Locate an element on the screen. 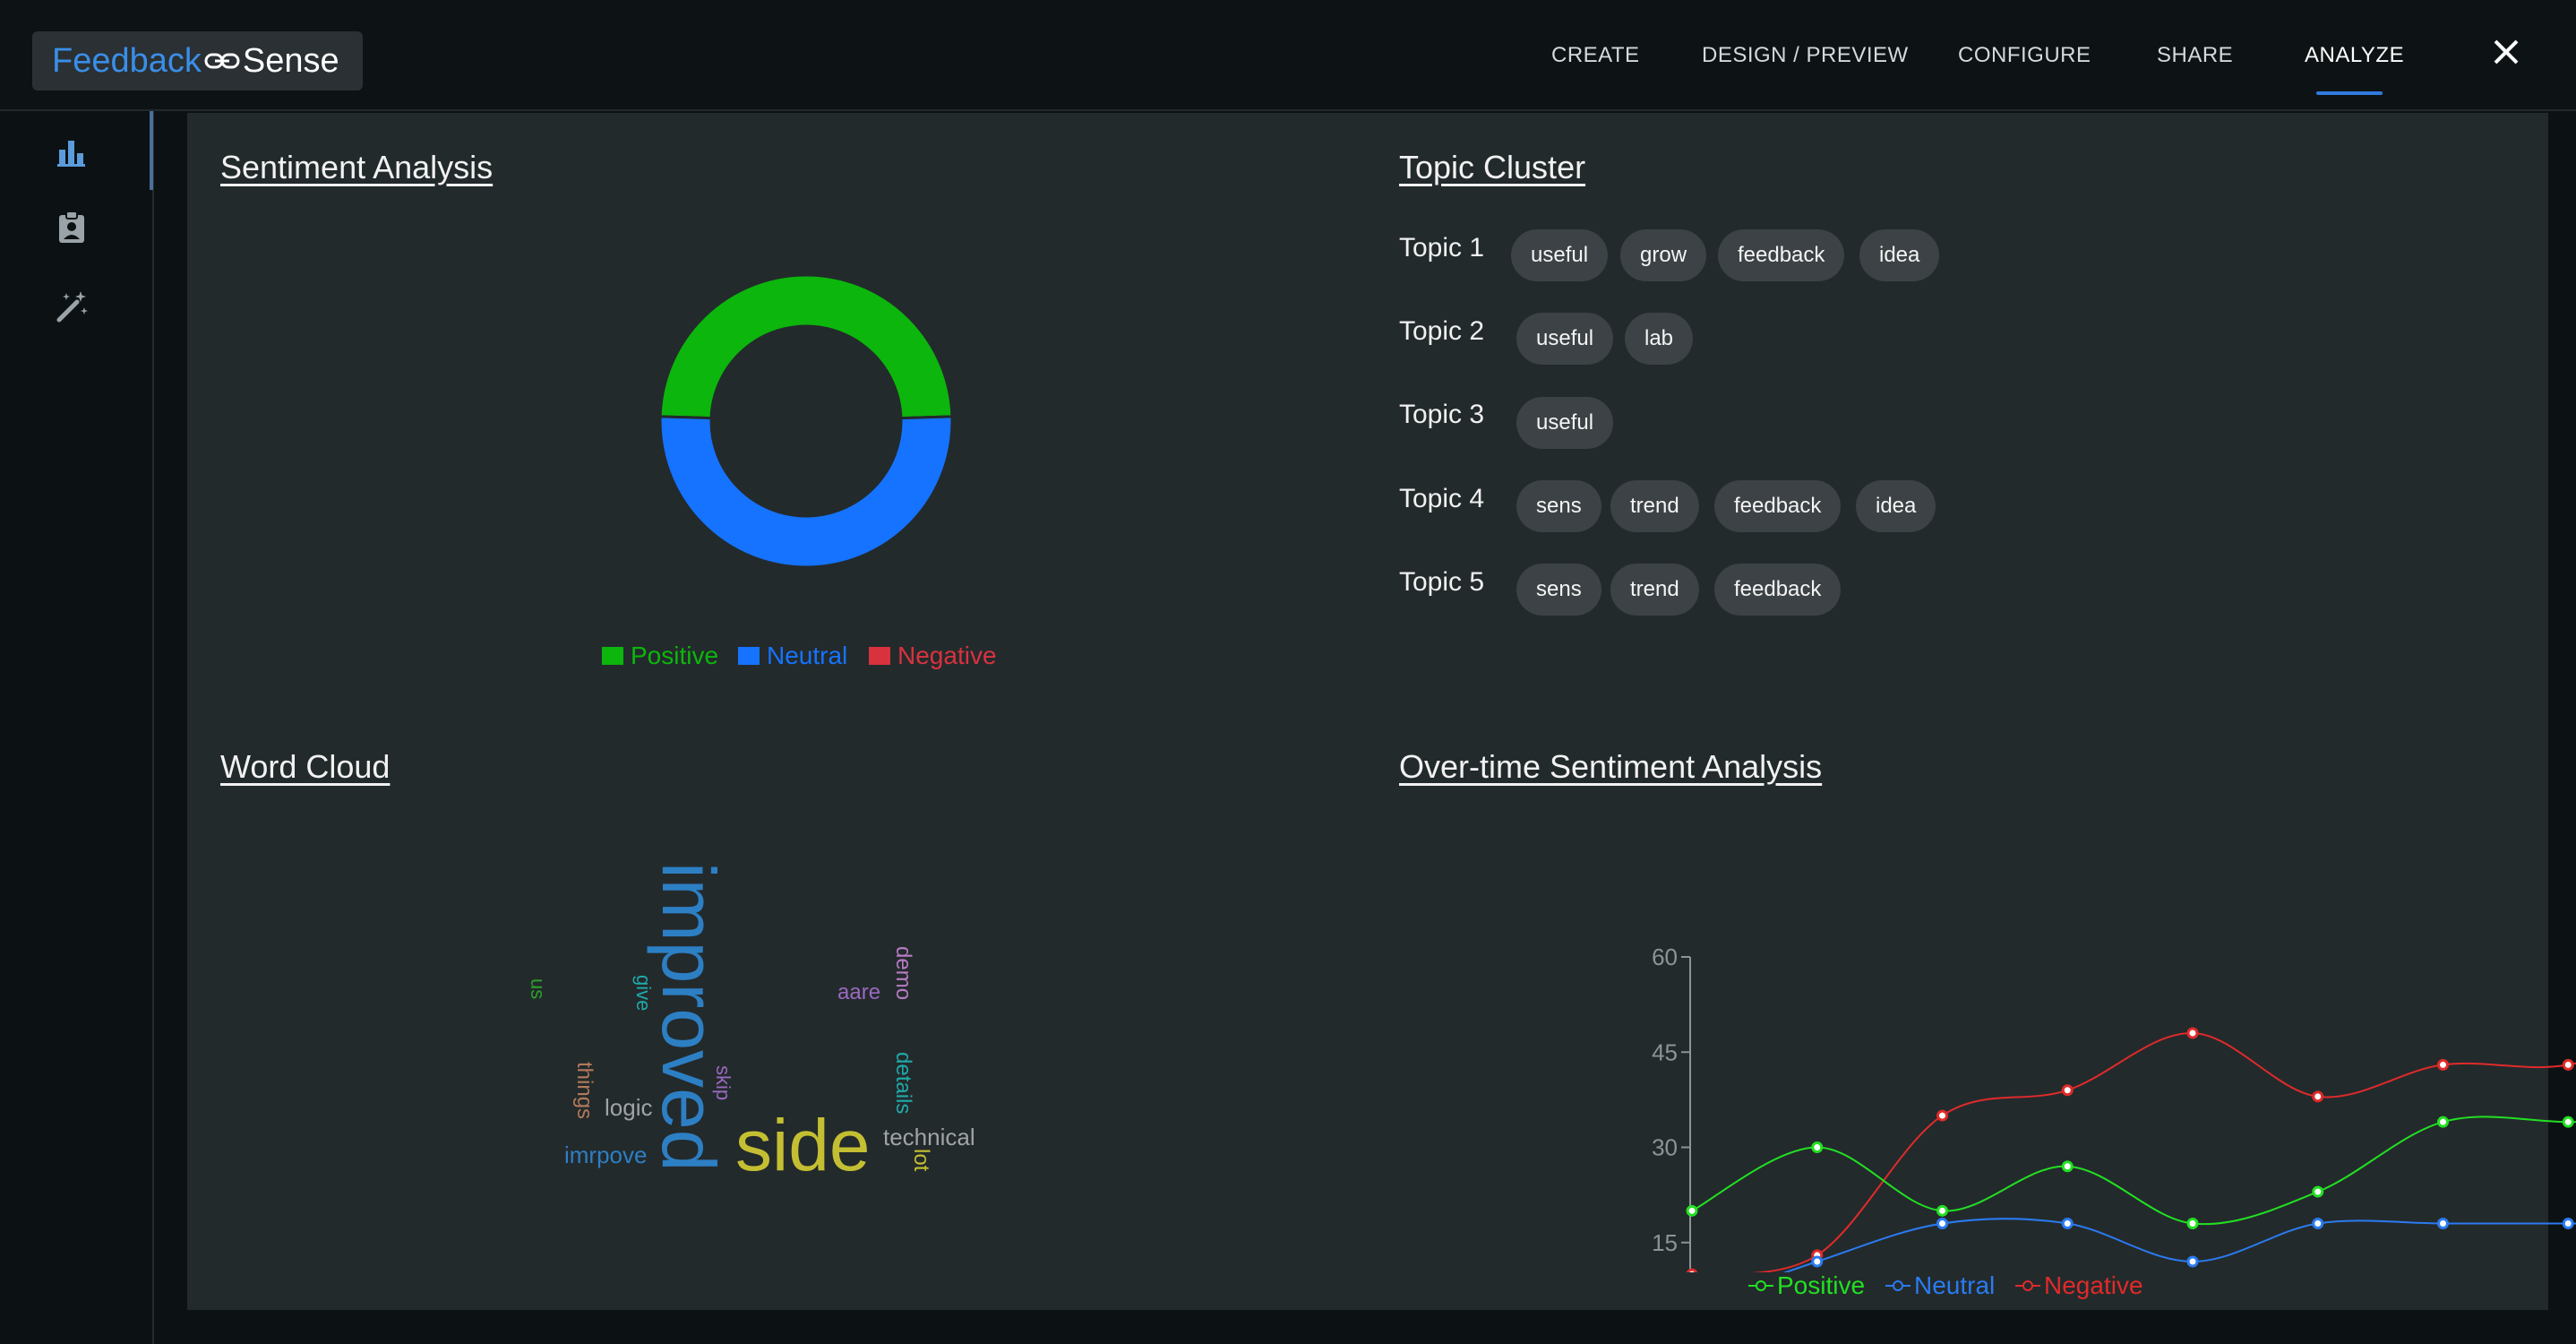  line-legend-negative: Negative is located at coordinates (2079, 1286).